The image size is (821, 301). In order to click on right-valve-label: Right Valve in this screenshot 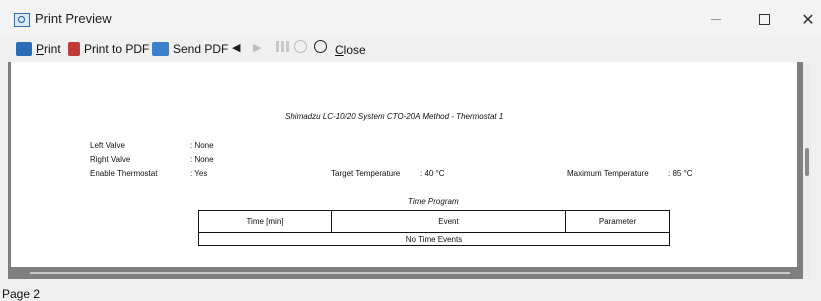, I will do `click(110, 159)`.